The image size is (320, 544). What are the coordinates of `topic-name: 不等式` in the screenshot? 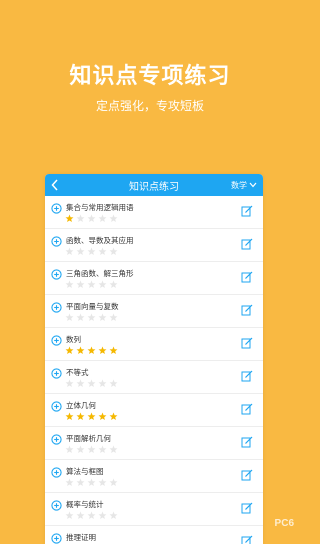 It's located at (77, 372).